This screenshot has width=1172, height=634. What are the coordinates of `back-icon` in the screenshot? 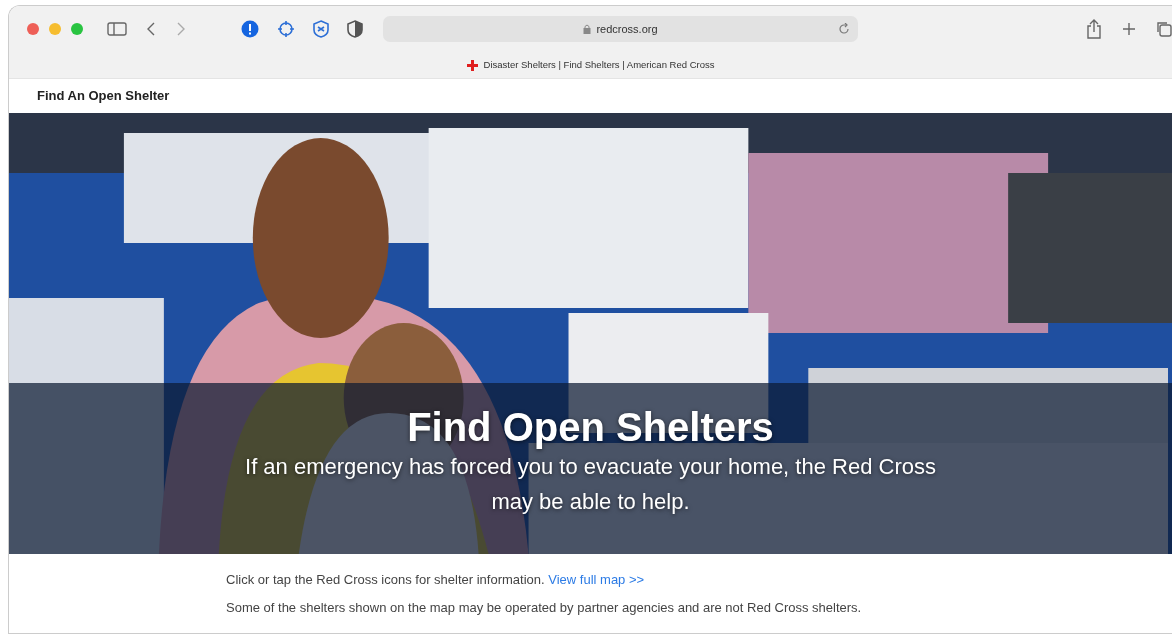 It's located at (151, 29).